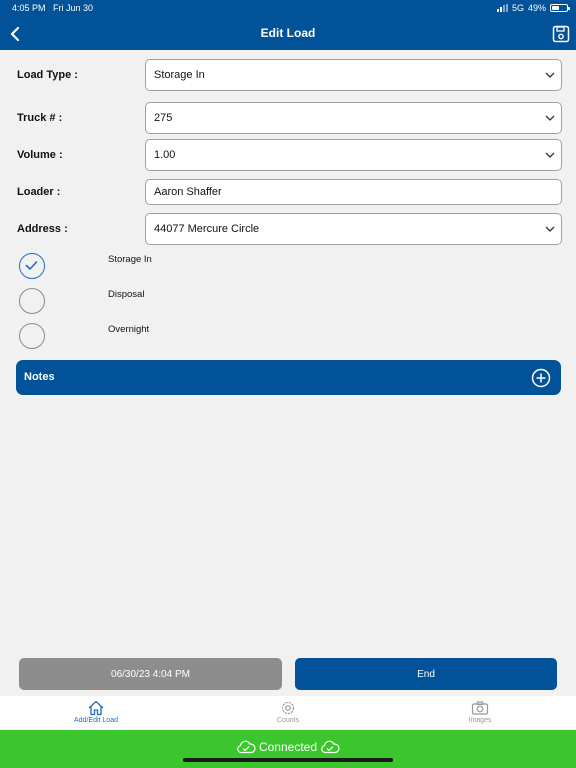 Image resolution: width=576 pixels, height=768 pixels. What do you see at coordinates (96, 708) in the screenshot?
I see `home-icon` at bounding box center [96, 708].